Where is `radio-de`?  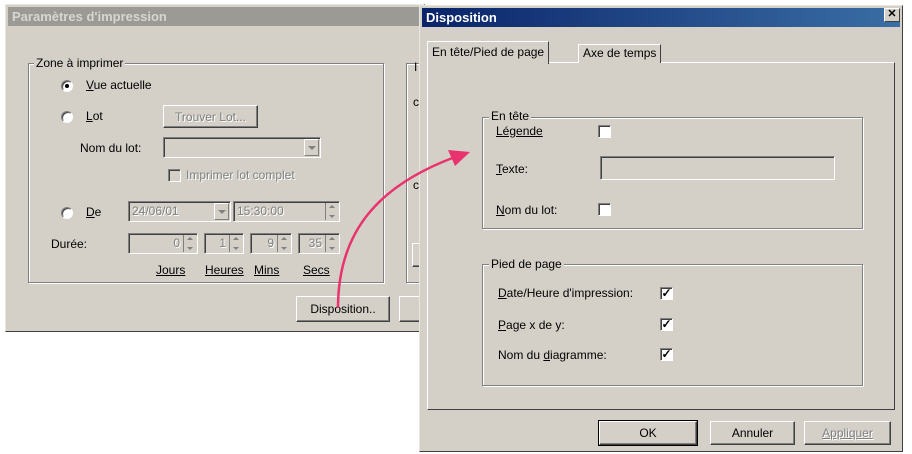 radio-de is located at coordinates (67, 213).